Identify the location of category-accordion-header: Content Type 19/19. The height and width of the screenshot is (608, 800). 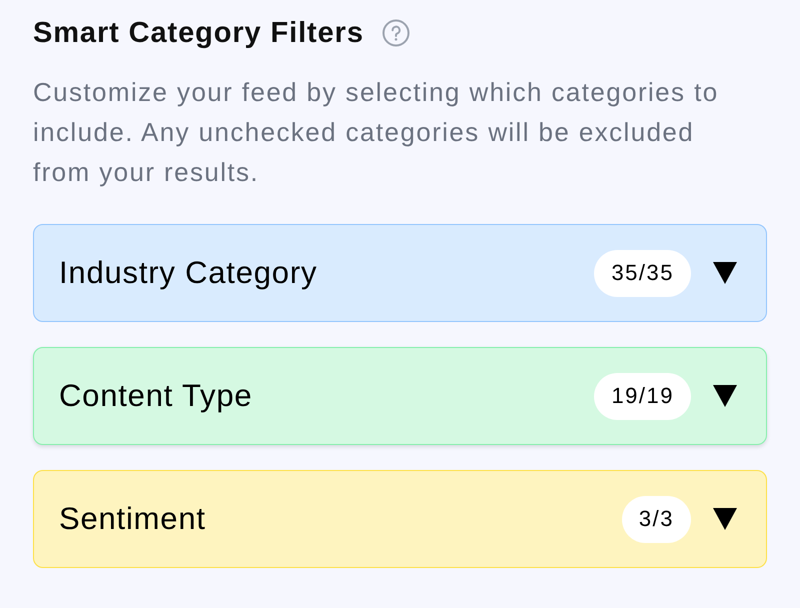
(400, 396).